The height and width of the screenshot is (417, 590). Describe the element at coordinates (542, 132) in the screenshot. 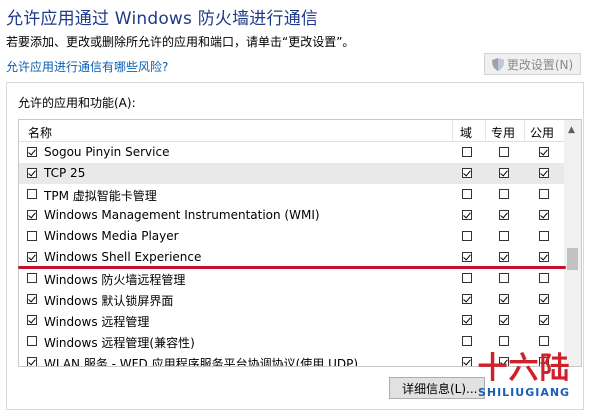

I see `column-public: 公用` at that location.